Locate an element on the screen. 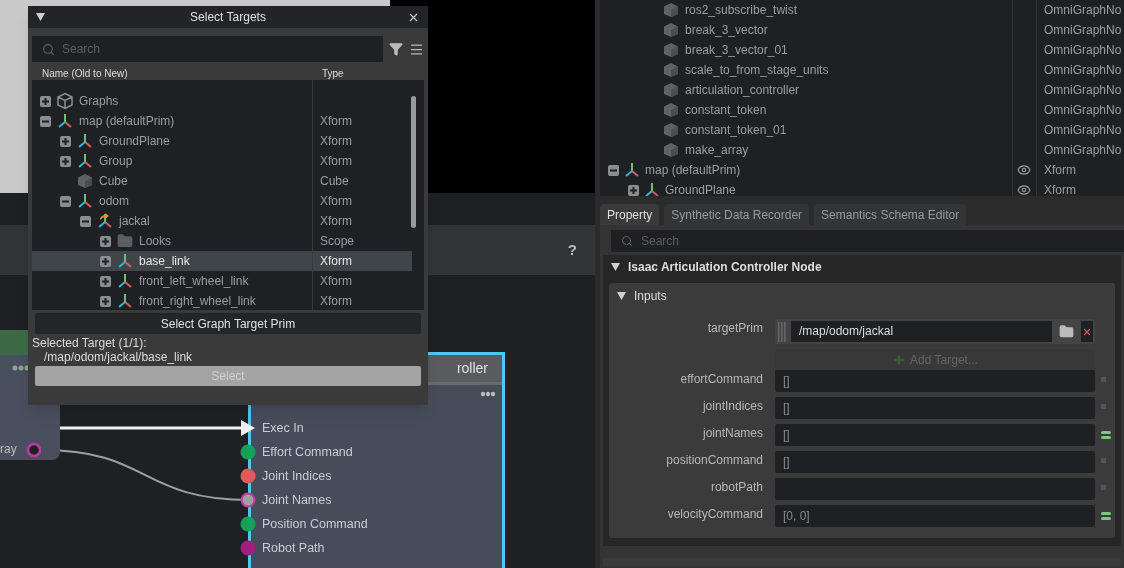  prim-name: front_right_wheel_link is located at coordinates (197, 301).